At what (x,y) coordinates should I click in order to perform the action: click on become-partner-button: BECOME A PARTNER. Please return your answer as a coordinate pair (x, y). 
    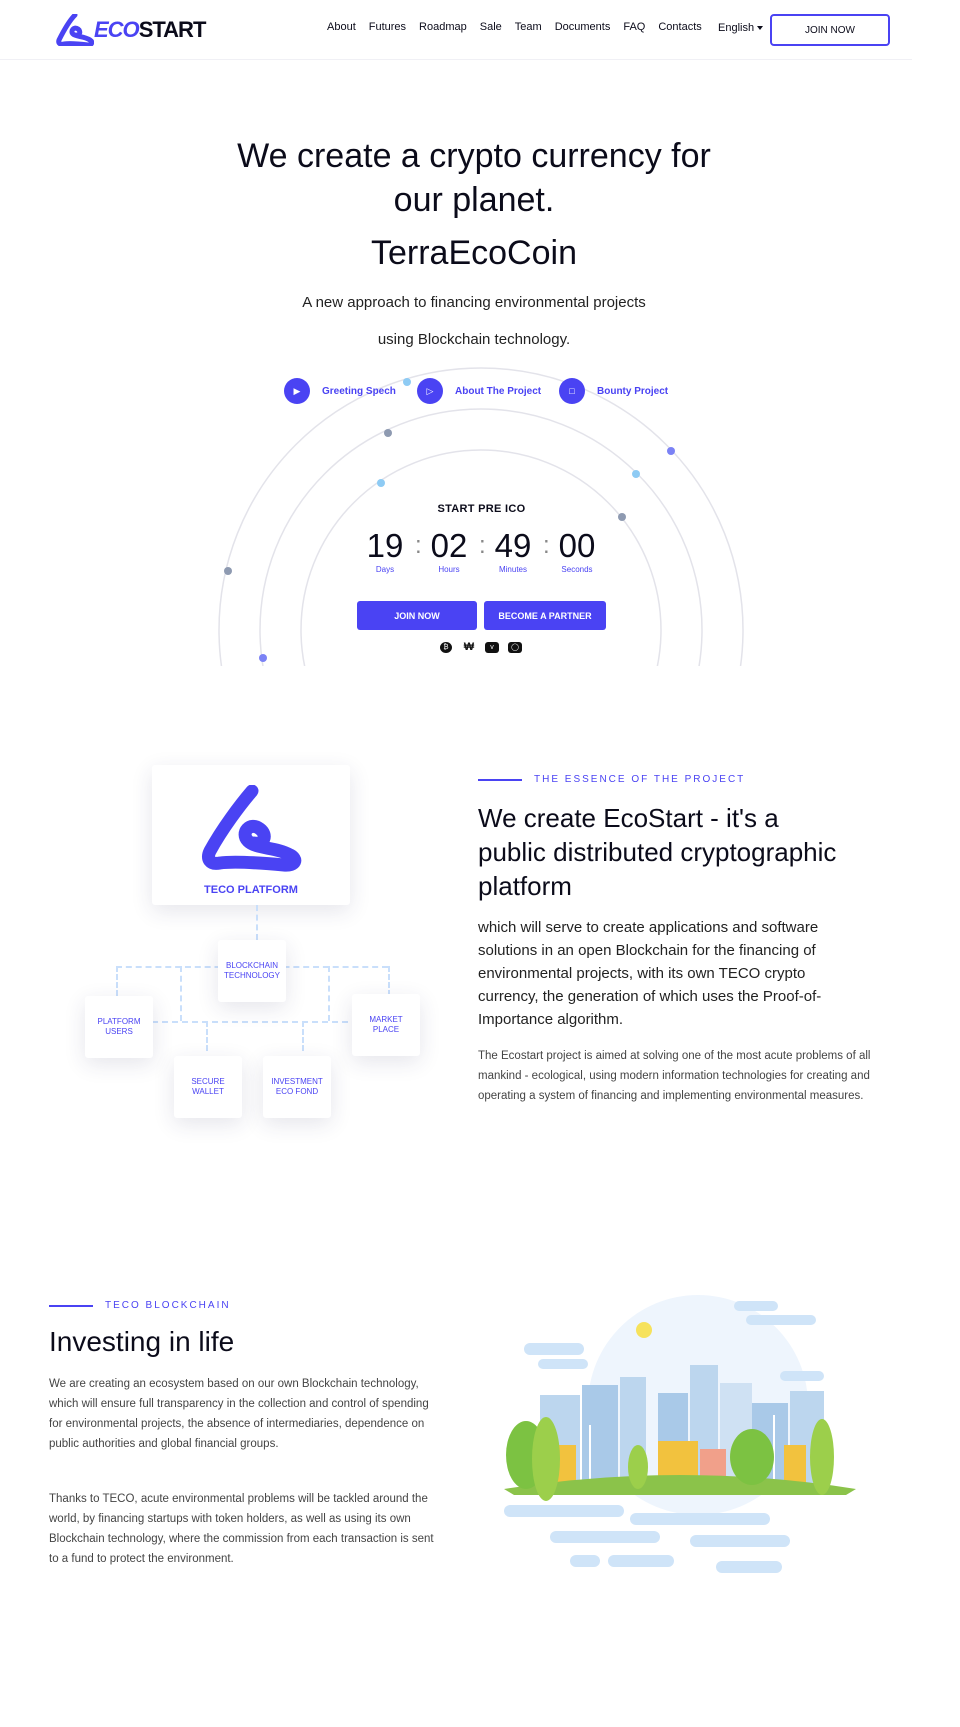
    Looking at the image, I should click on (545, 615).